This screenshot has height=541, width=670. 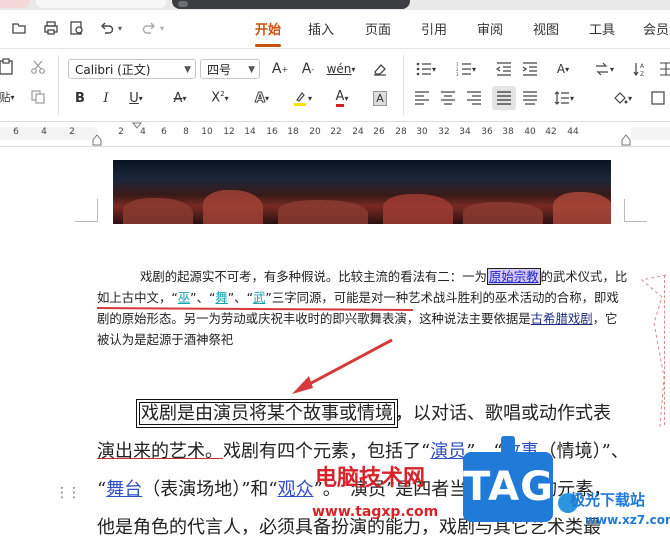 I want to click on ruler-label: 30, so click(x=422, y=132).